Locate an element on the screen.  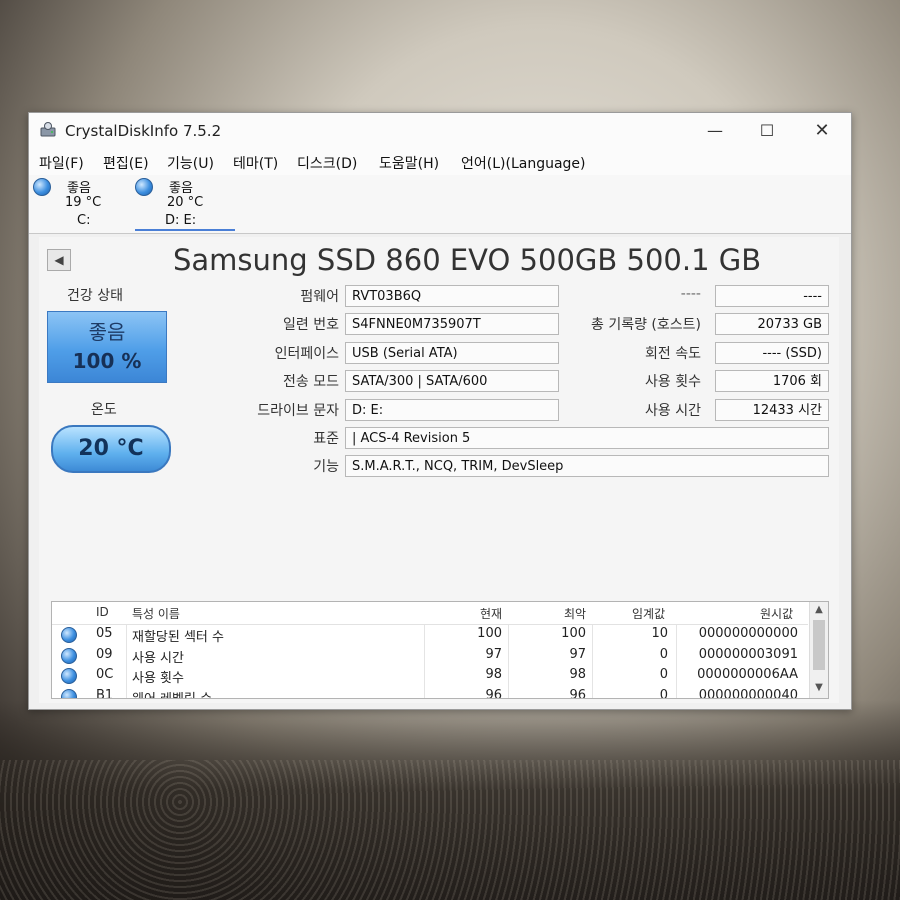
header-attribute-name: 특성 이름 is located at coordinates (156, 613).